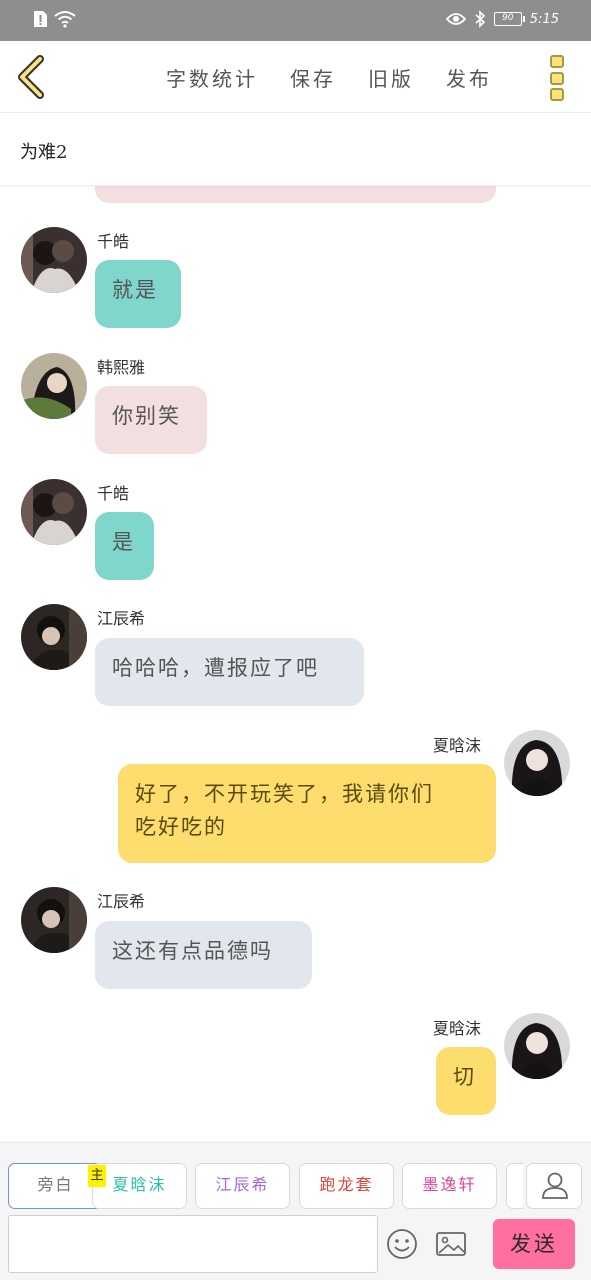  I want to click on message-bubble: 切, so click(466, 1081).